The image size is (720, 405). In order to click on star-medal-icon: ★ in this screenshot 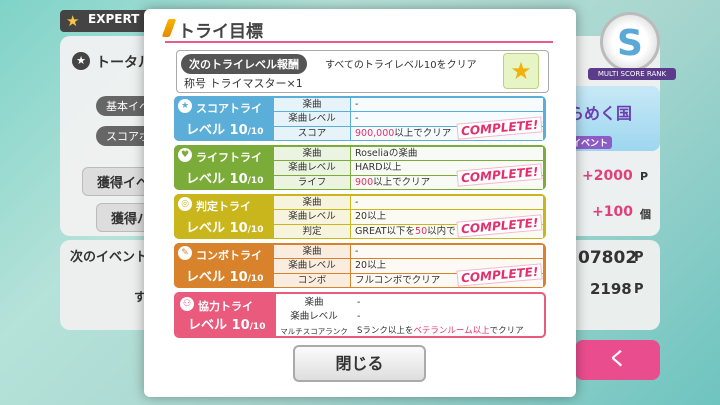, I will do `click(521, 71)`.